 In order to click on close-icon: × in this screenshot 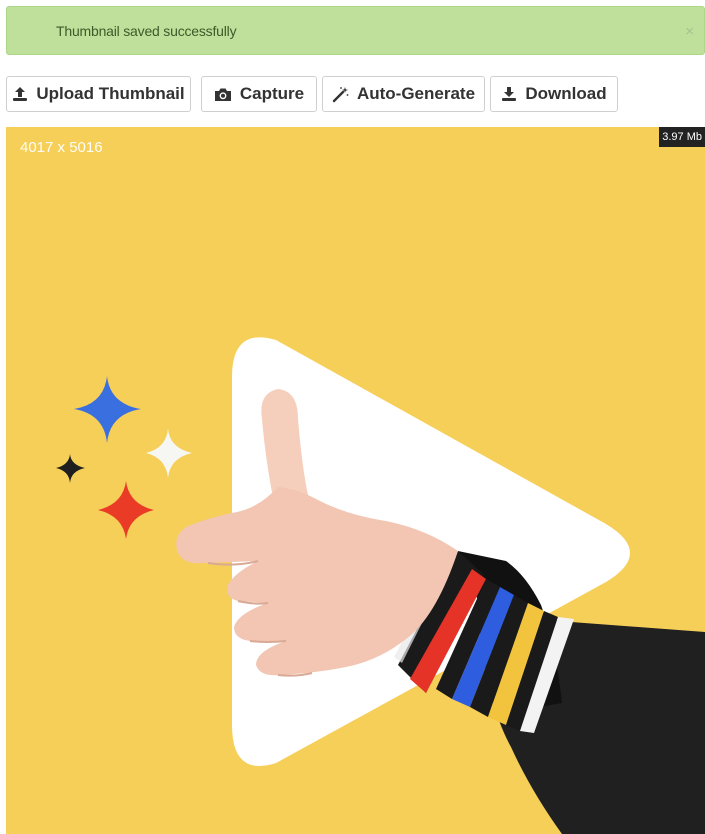, I will do `click(689, 31)`.